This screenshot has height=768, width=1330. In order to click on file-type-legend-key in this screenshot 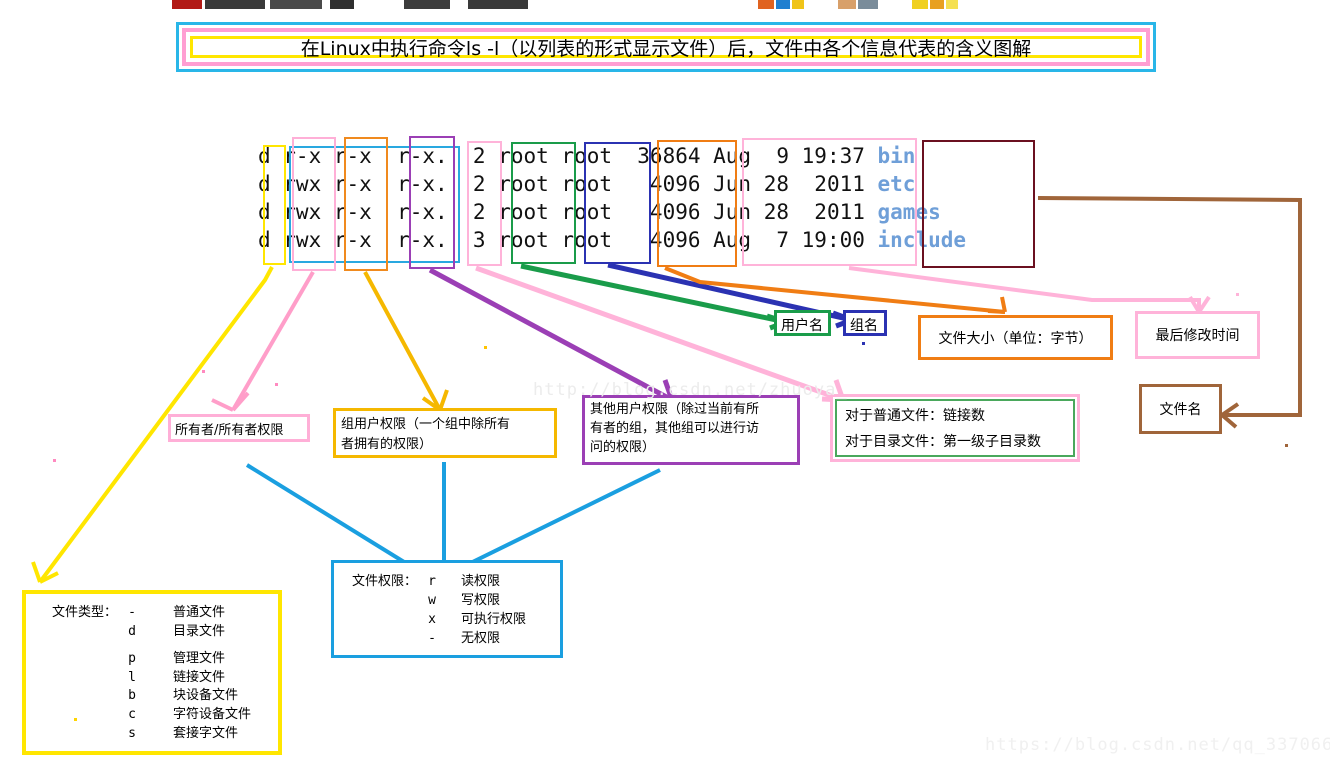, I will do `click(132, 646)`.